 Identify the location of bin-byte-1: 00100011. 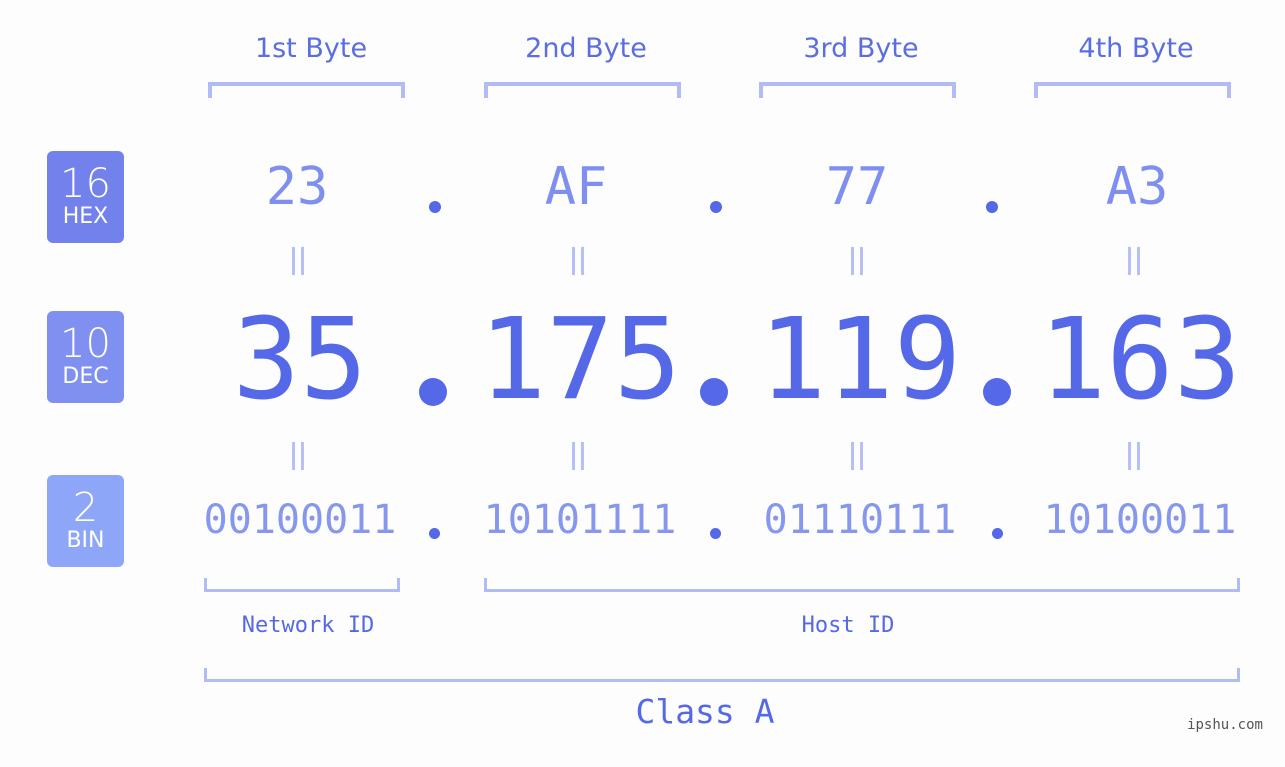
(300, 520).